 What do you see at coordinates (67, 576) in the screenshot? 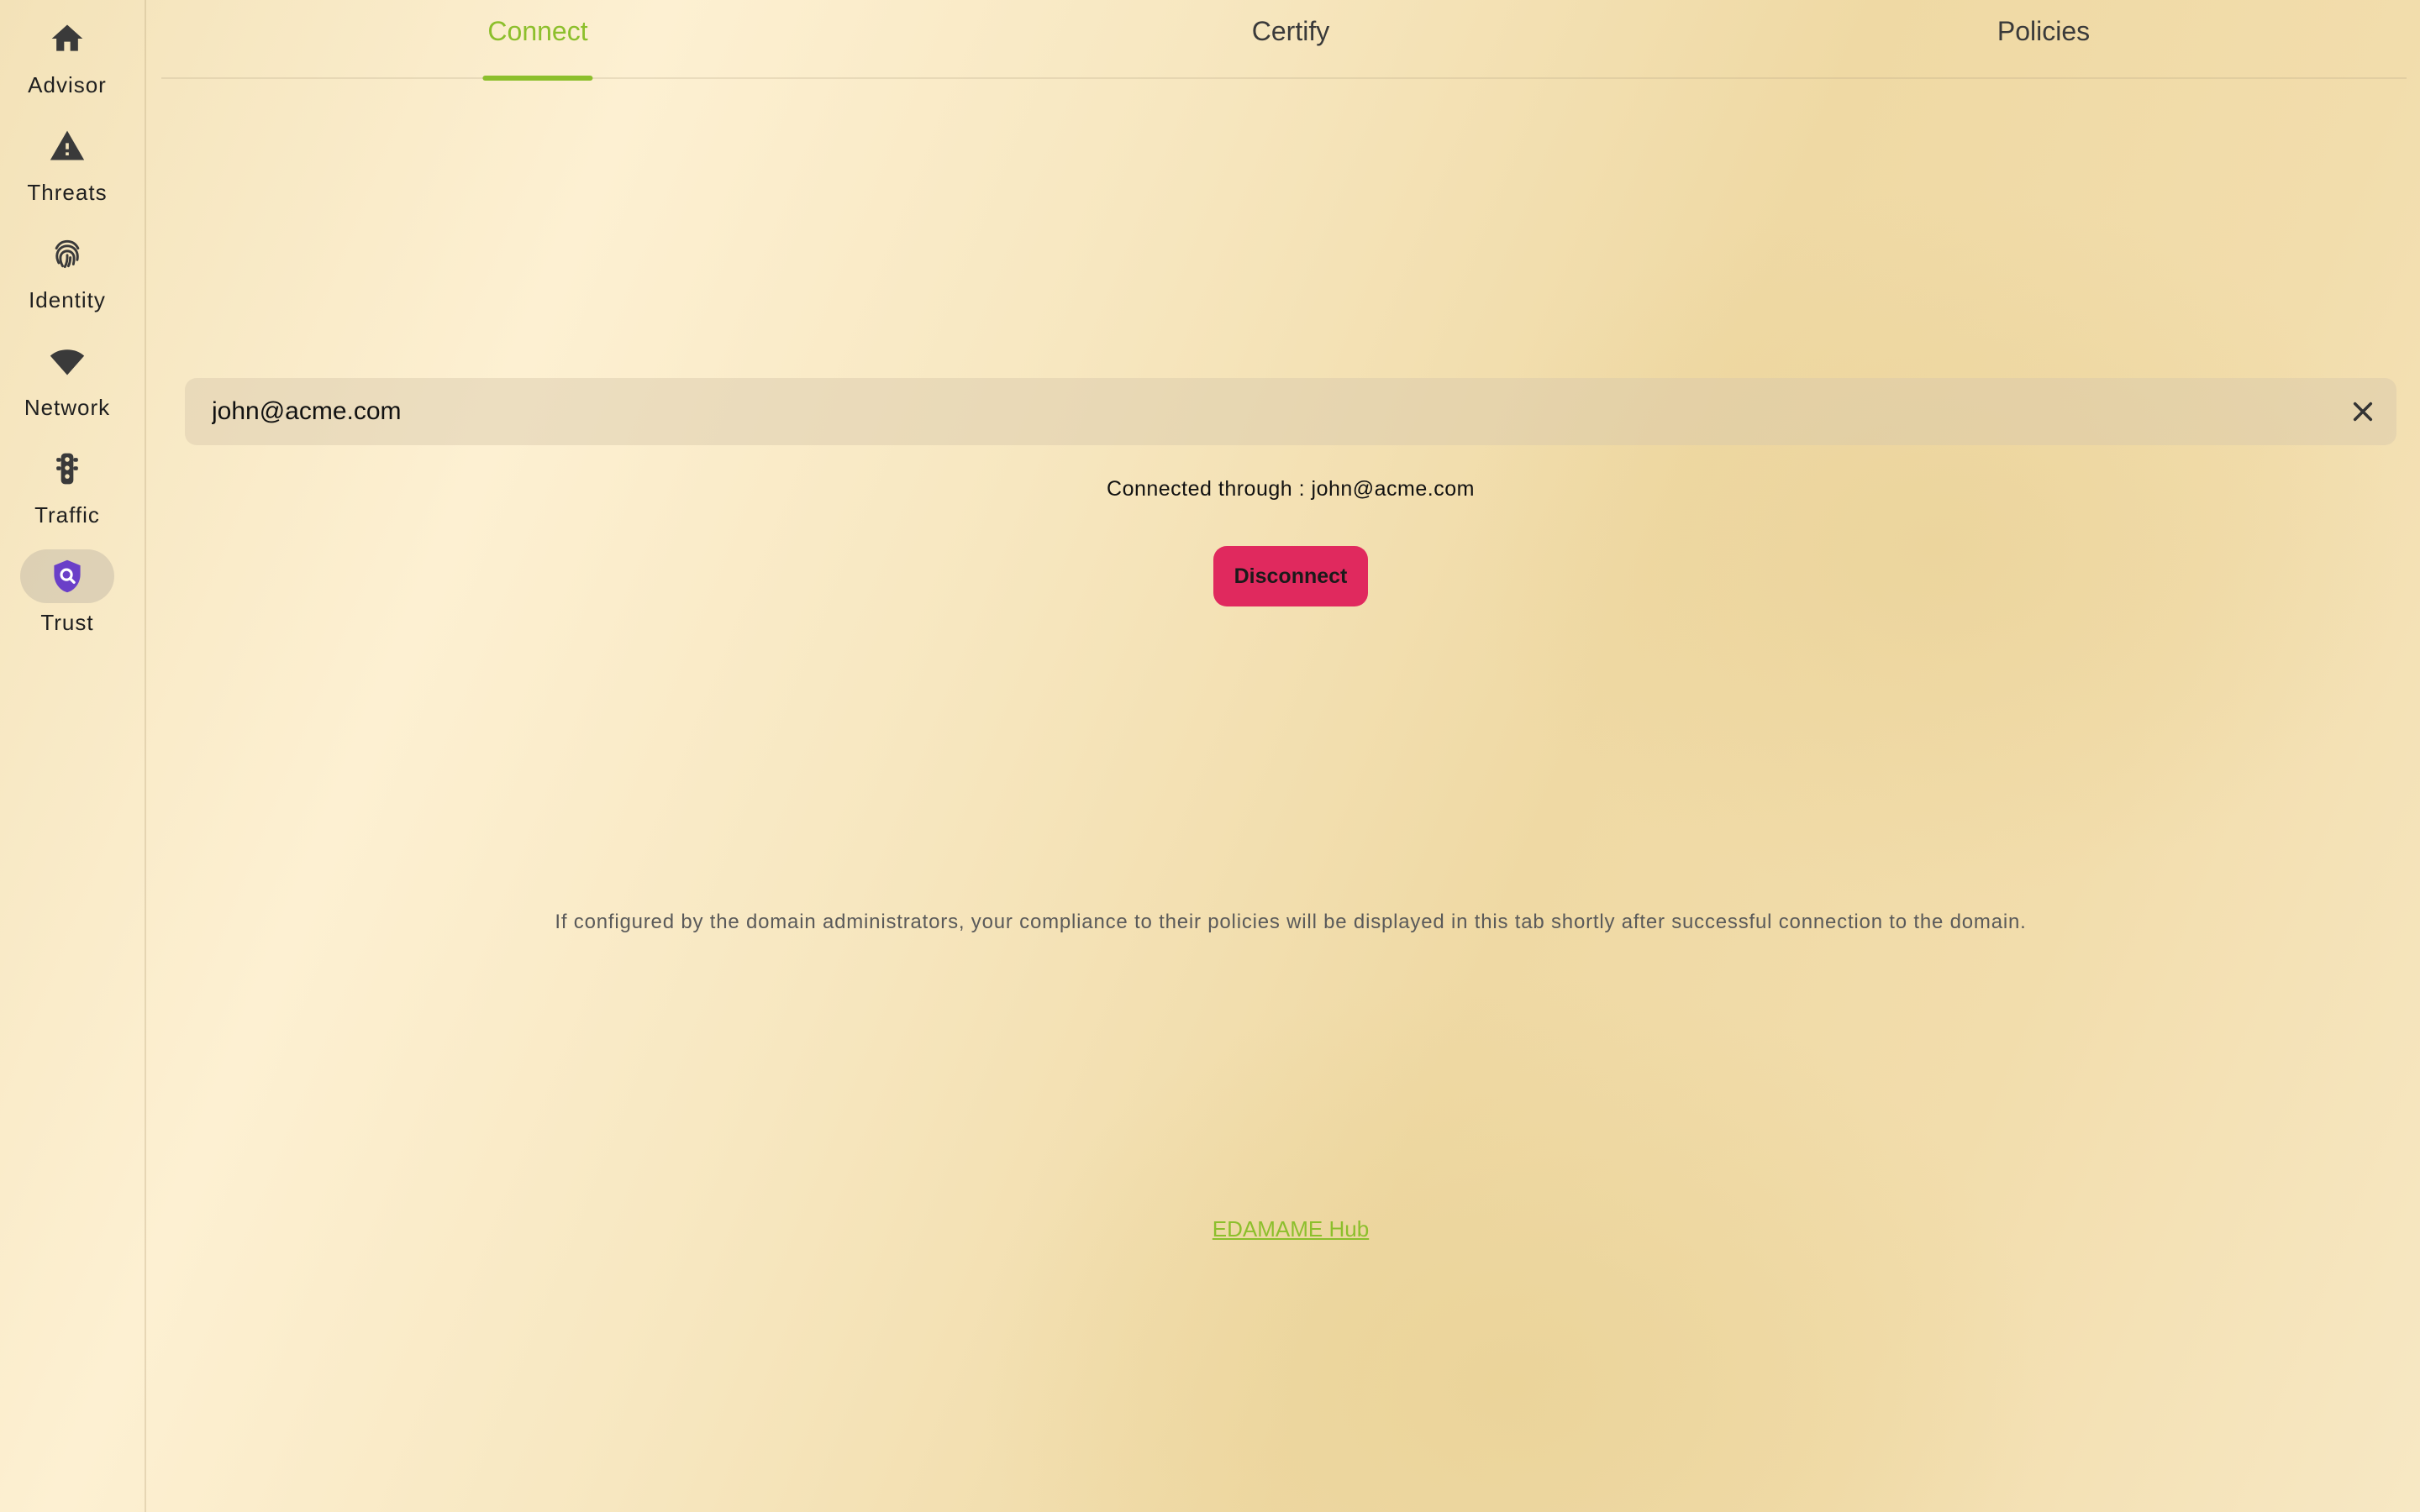
I see `shield-search-icon` at bounding box center [67, 576].